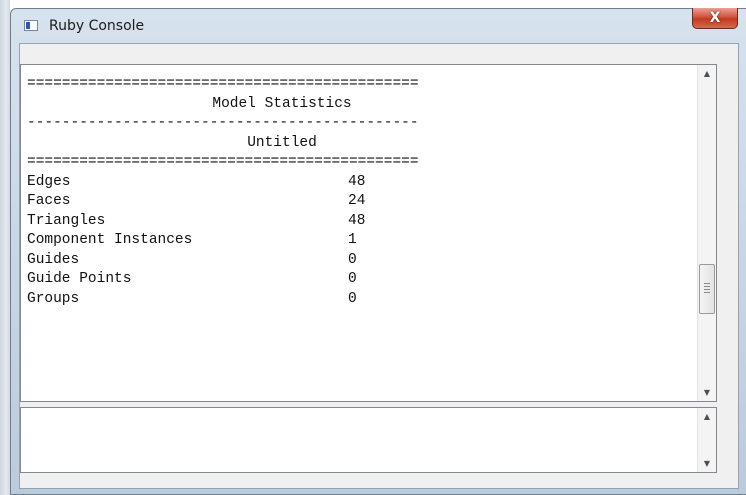 The height and width of the screenshot is (495, 746). Describe the element at coordinates (49, 181) in the screenshot. I see `stat-label: Edges` at that location.